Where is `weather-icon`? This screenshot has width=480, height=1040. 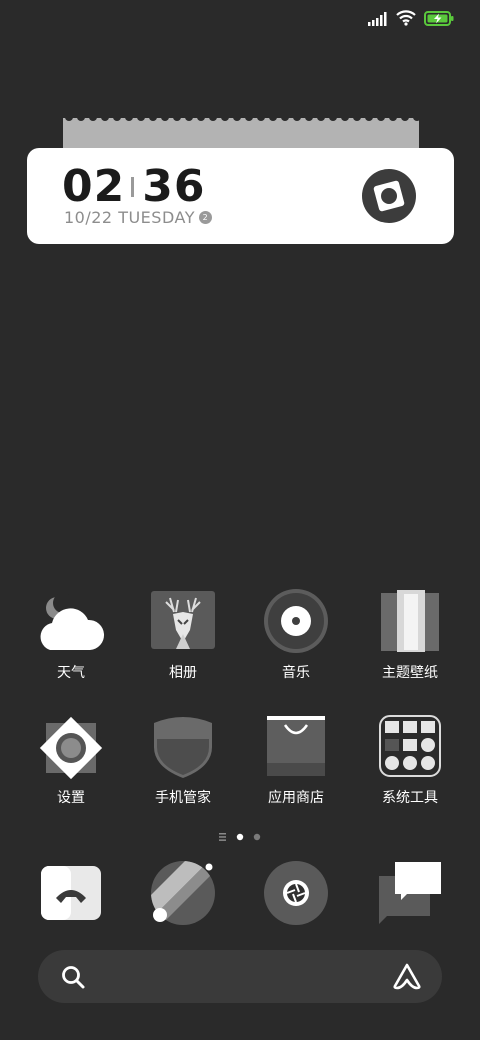
weather-icon is located at coordinates (71, 623).